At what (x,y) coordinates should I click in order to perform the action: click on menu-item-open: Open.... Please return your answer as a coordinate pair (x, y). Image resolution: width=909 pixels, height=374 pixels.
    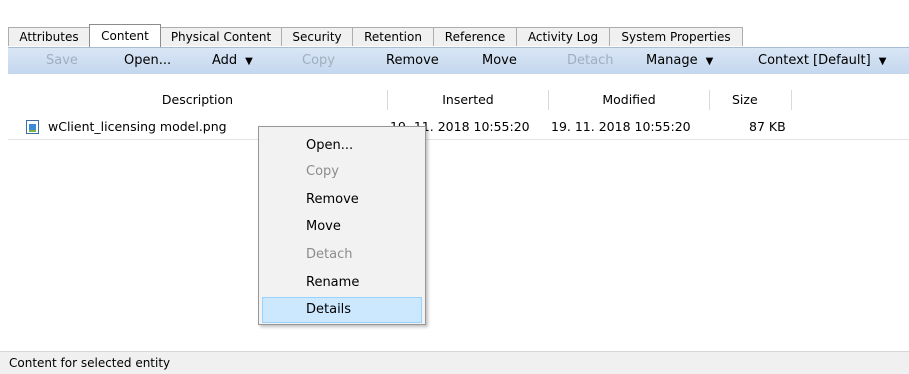
    Looking at the image, I should click on (342, 146).